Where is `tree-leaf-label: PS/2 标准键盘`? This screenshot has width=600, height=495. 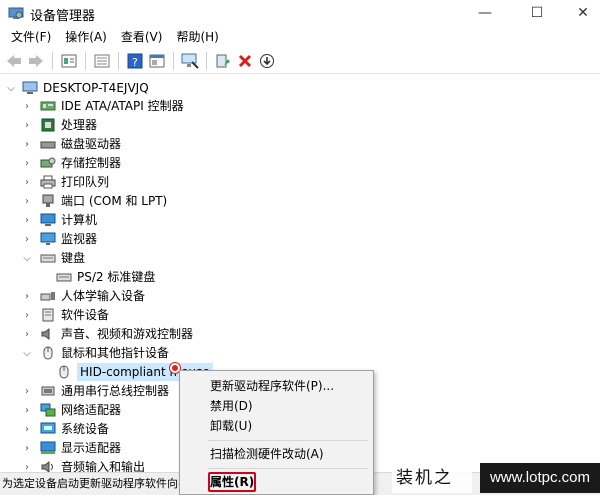
tree-leaf-label: PS/2 标准键盘 is located at coordinates (116, 277).